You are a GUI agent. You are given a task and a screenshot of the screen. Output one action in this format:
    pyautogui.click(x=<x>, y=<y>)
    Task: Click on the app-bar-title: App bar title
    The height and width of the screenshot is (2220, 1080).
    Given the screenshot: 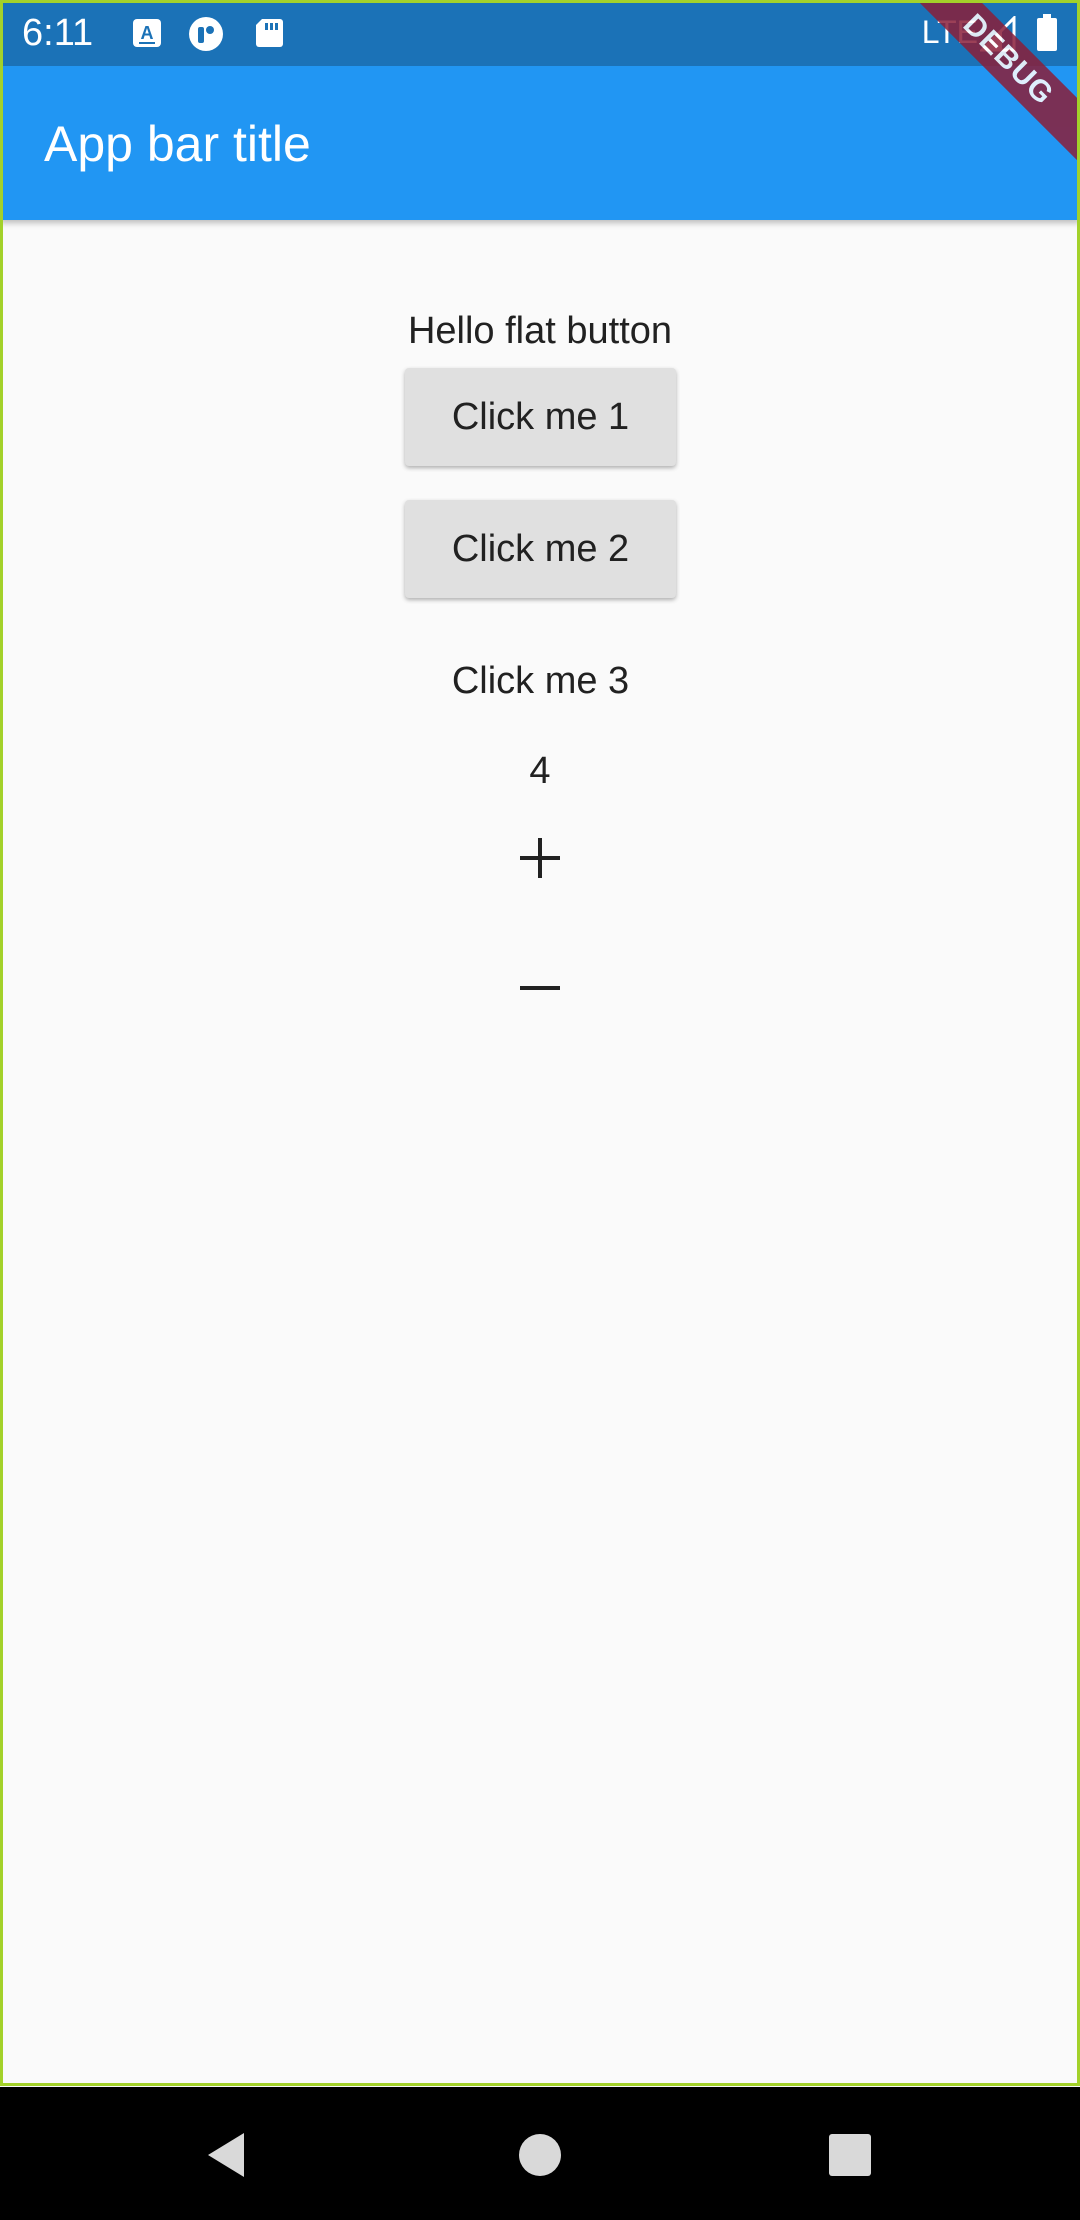 What is the action you would take?
    pyautogui.click(x=177, y=144)
    